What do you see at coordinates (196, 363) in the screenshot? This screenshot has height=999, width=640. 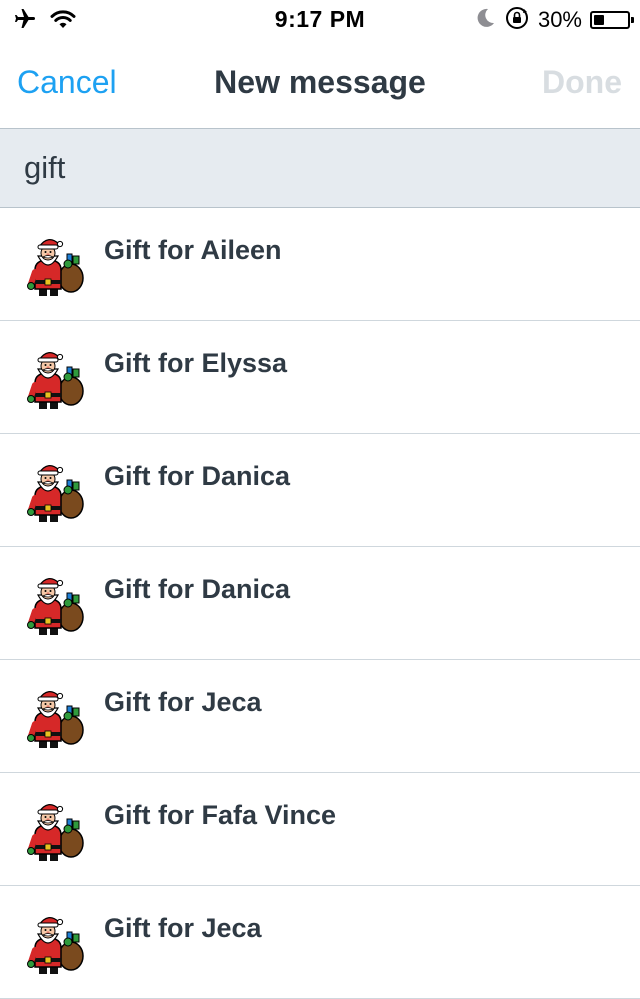 I see `result-label: Gift for Elyssa` at bounding box center [196, 363].